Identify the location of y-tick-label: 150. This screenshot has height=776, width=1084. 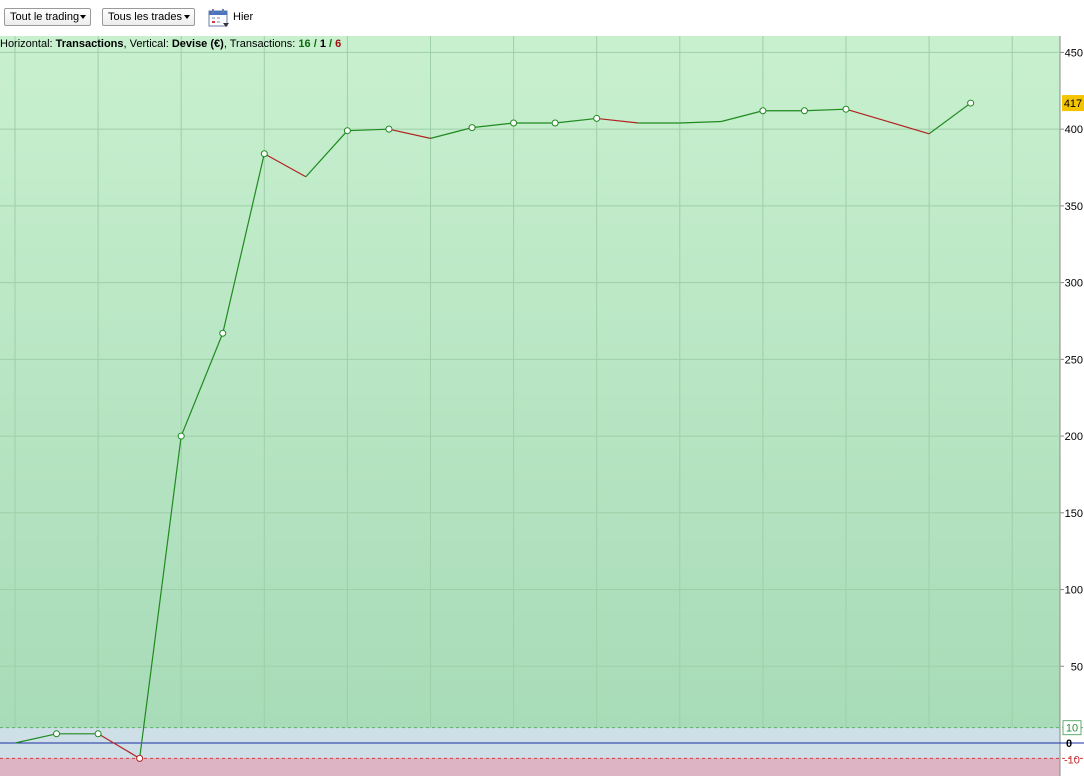
(1074, 514).